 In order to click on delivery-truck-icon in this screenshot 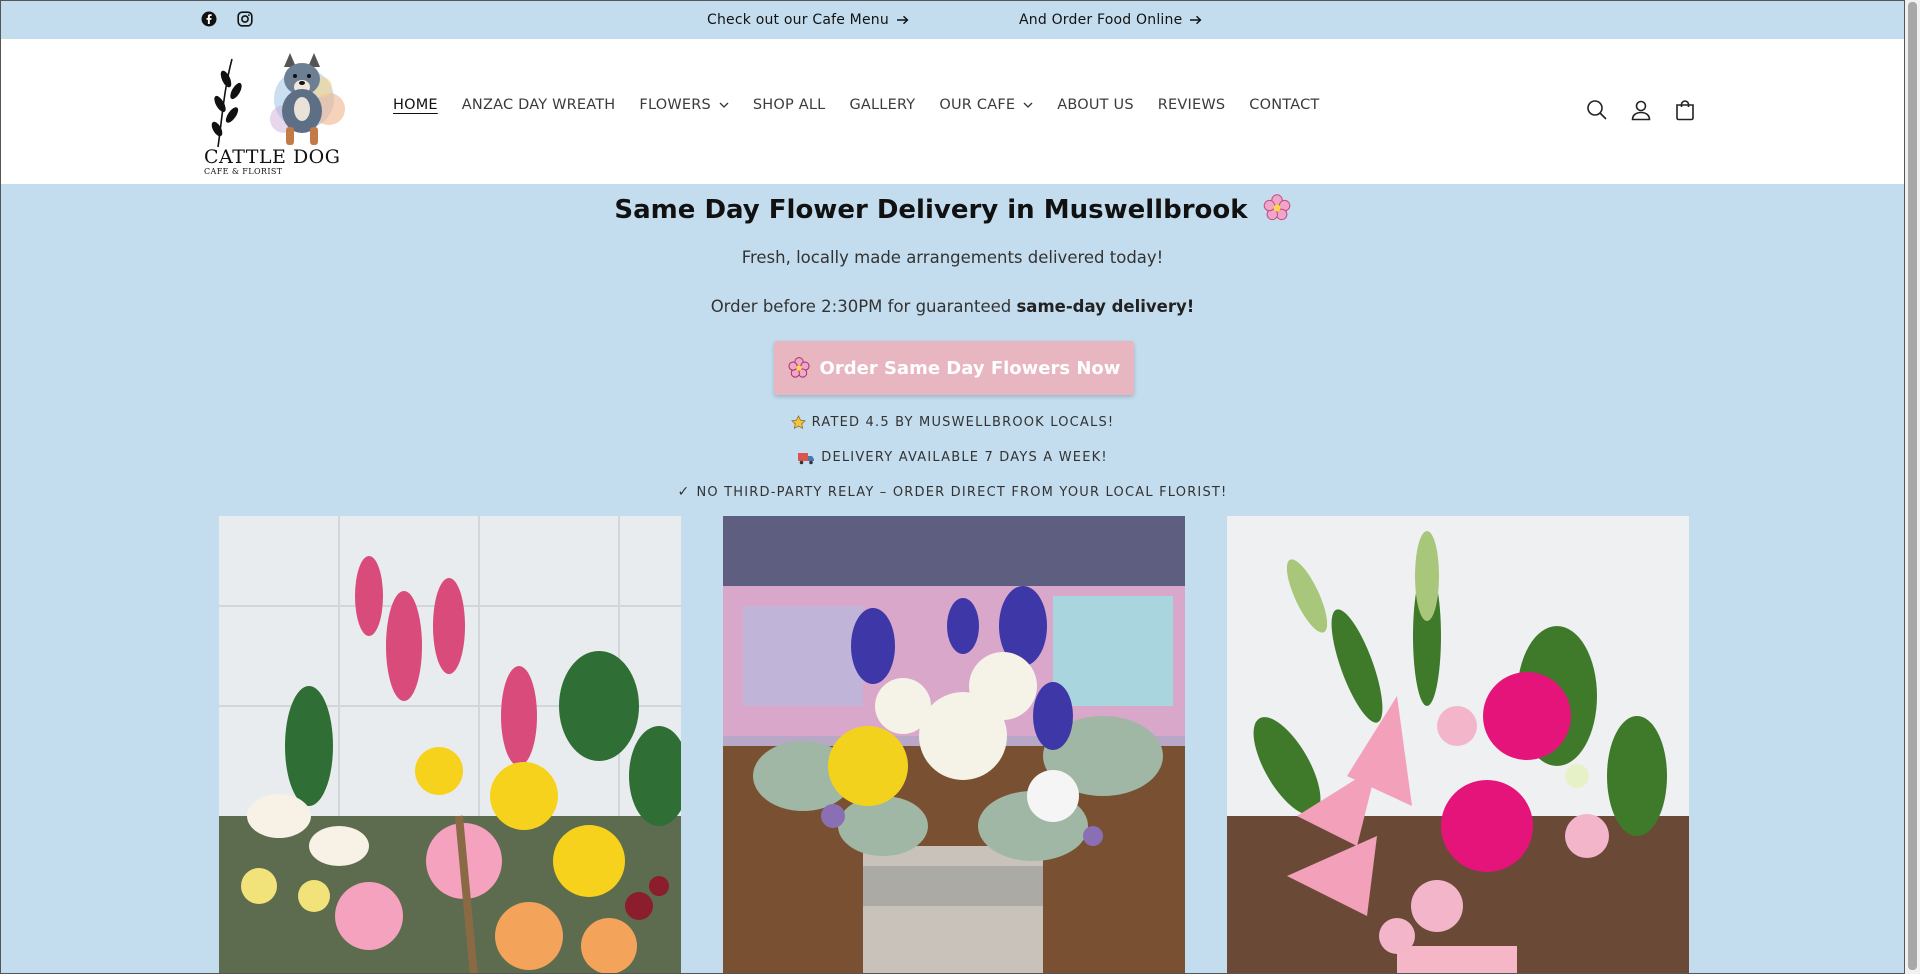, I will do `click(806, 458)`.